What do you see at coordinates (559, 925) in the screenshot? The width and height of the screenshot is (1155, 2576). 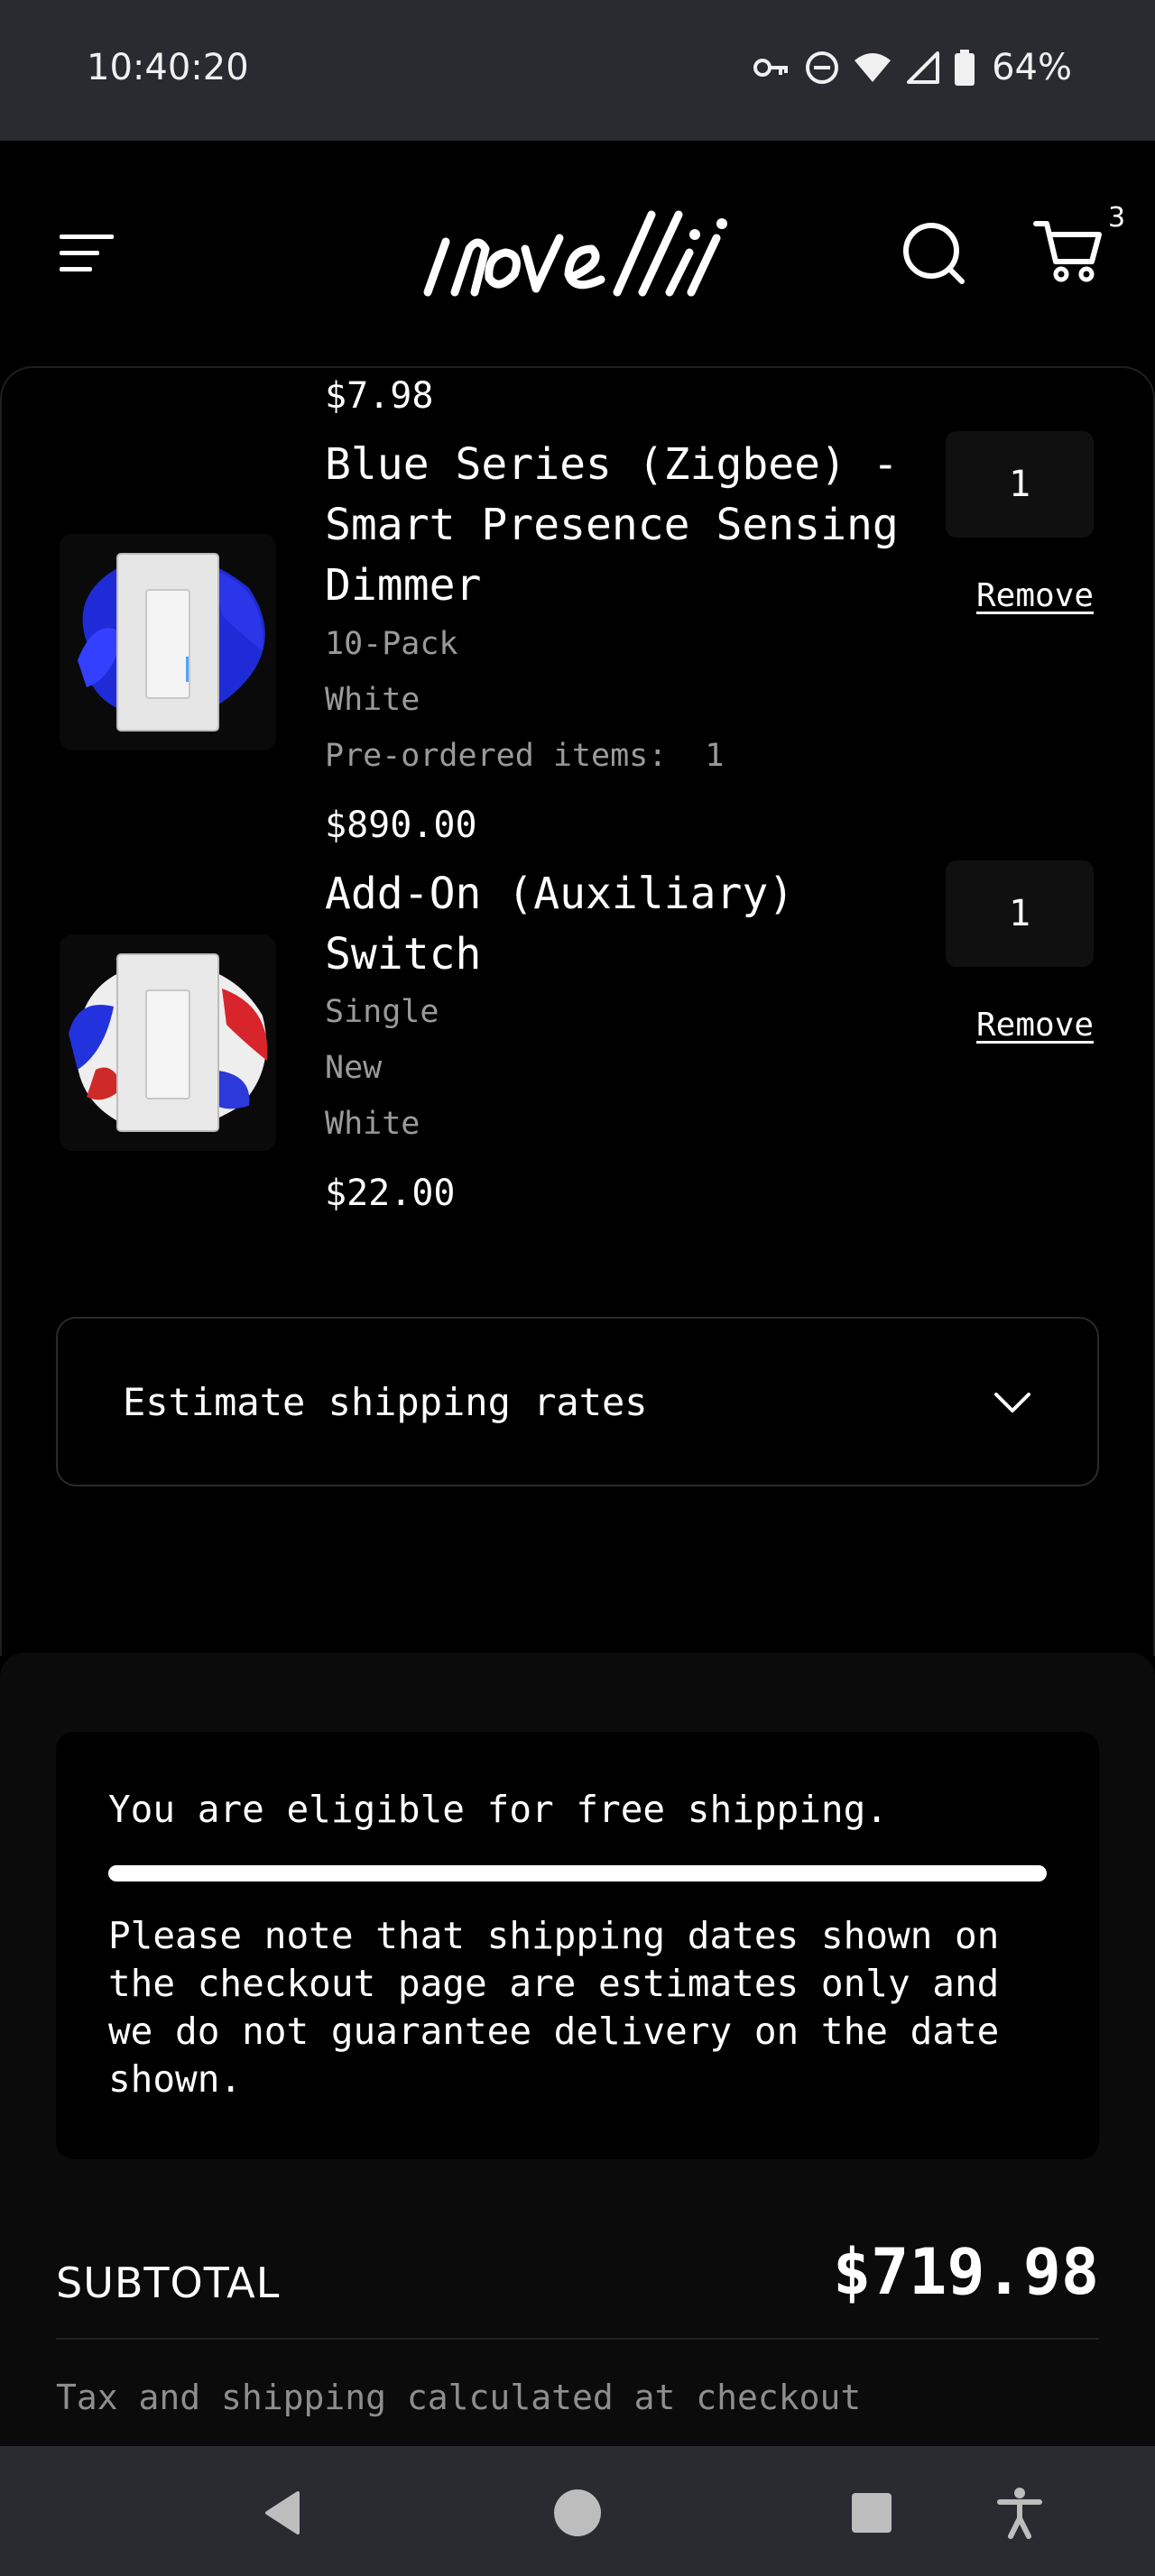 I see `cart-item-title: Add-On (Auxiliary) Switch` at bounding box center [559, 925].